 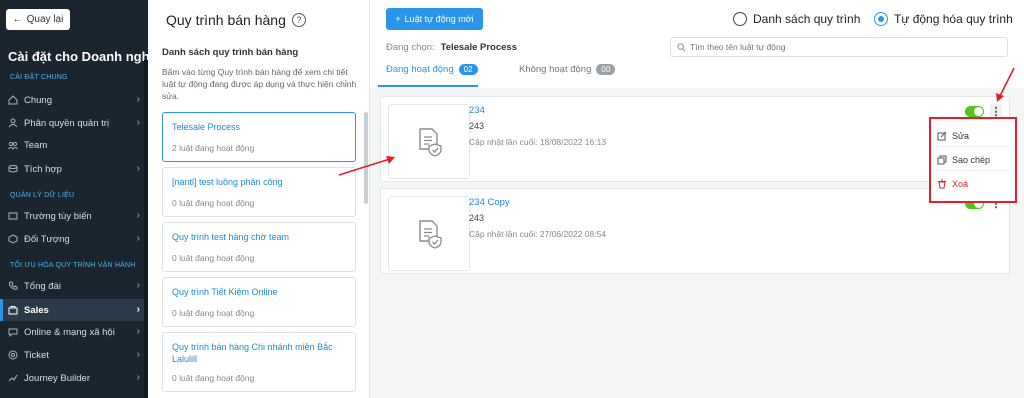 I want to click on process-rule-count: 2 luật đang hoạt động, so click(x=213, y=148).